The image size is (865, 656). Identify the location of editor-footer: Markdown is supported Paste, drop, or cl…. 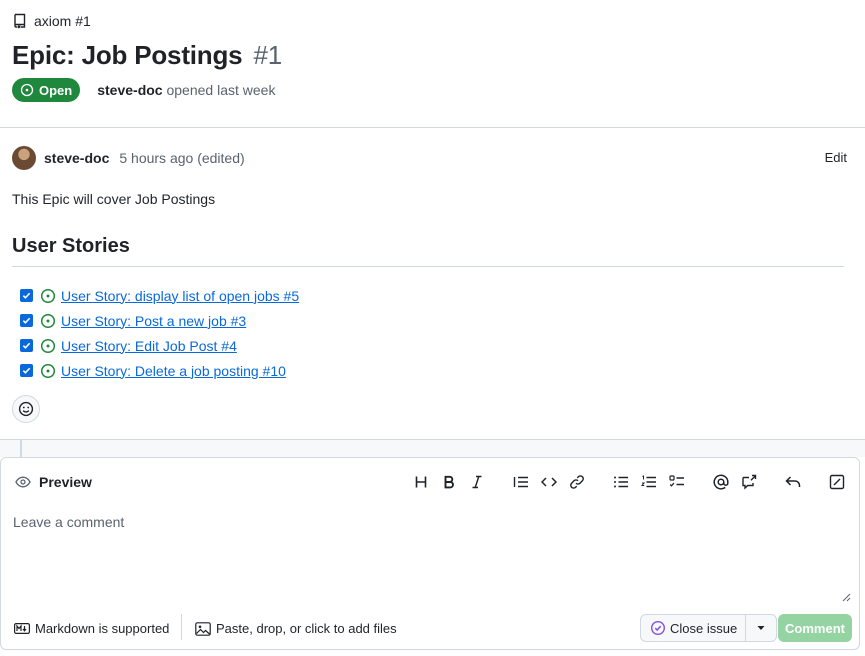
(430, 629).